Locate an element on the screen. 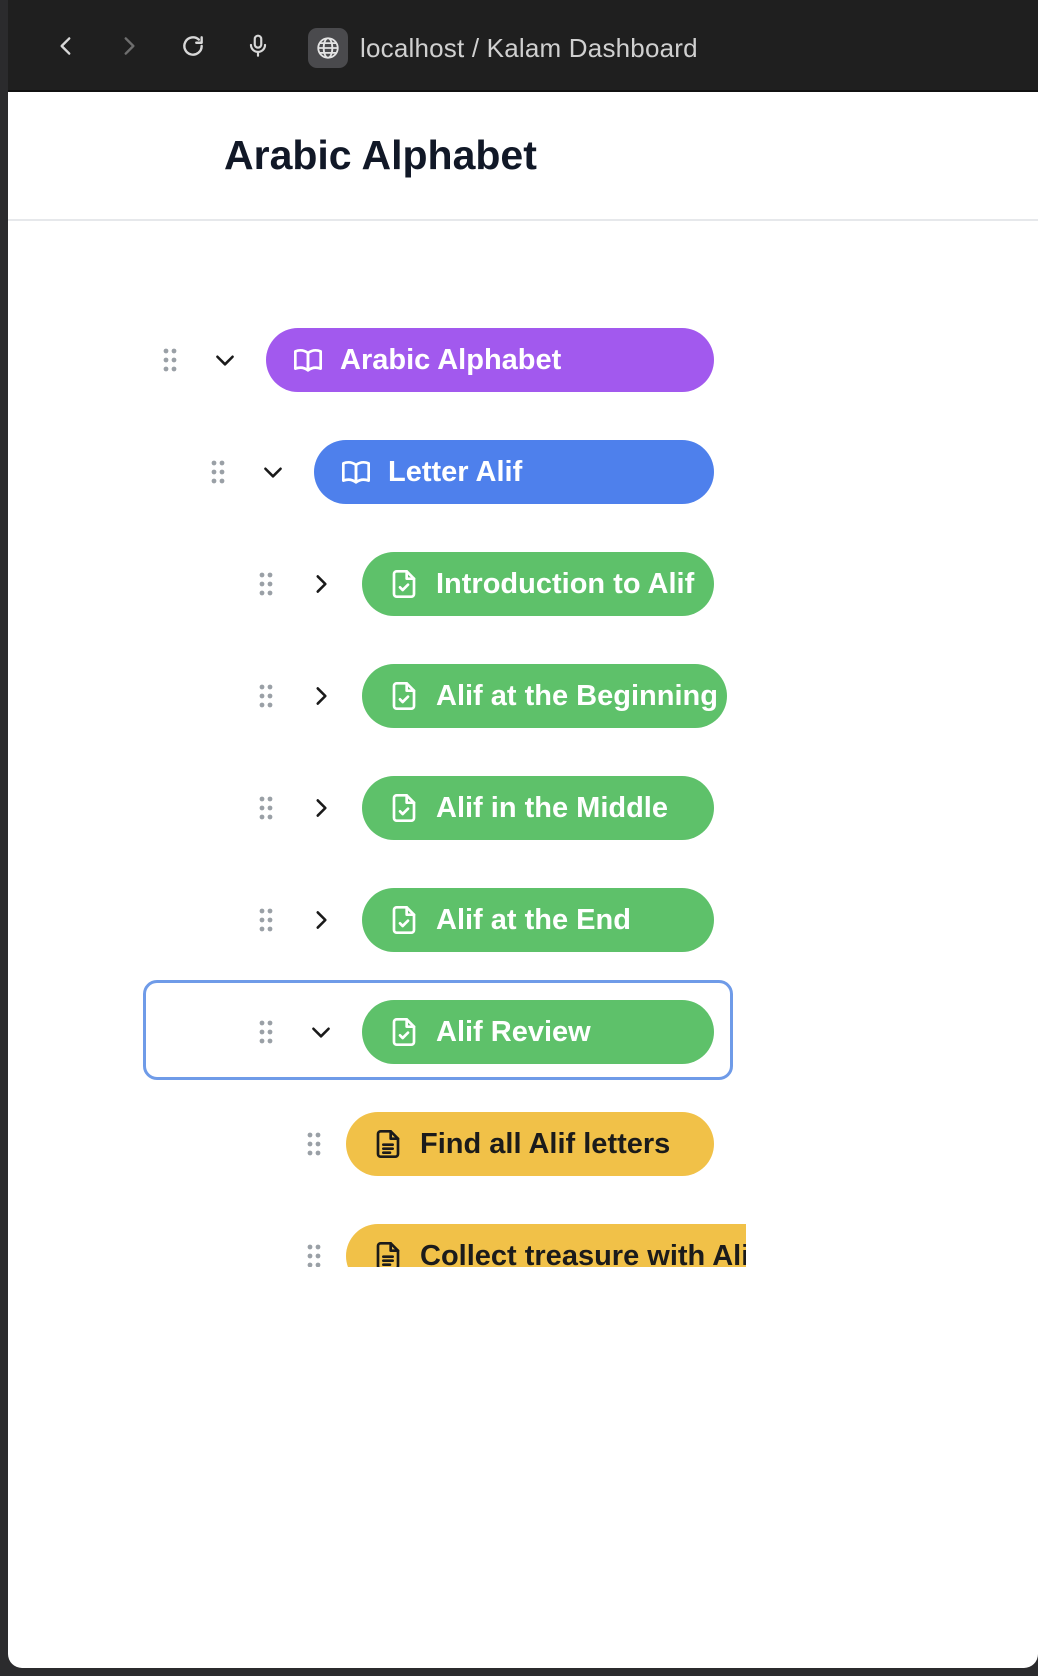  tree-node-unit: Letter Alif is located at coordinates (514, 472).